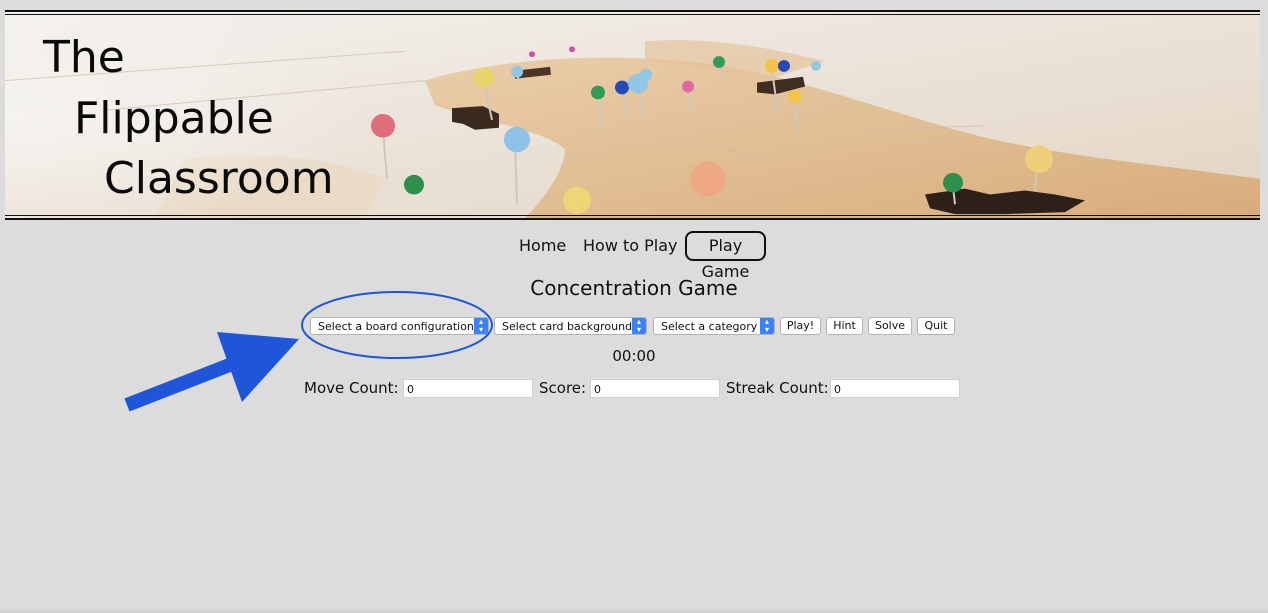  What do you see at coordinates (655, 388) in the screenshot?
I see `score-field: 0` at bounding box center [655, 388].